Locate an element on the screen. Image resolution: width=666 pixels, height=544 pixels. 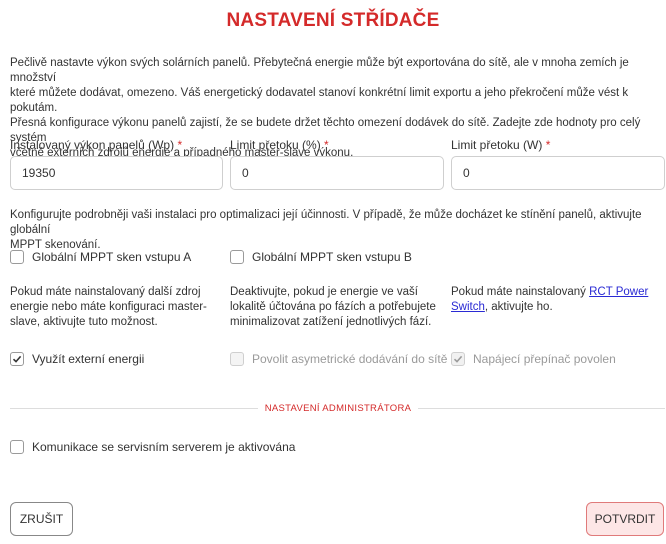
export-limit-percent-input: 0 is located at coordinates (337, 173).